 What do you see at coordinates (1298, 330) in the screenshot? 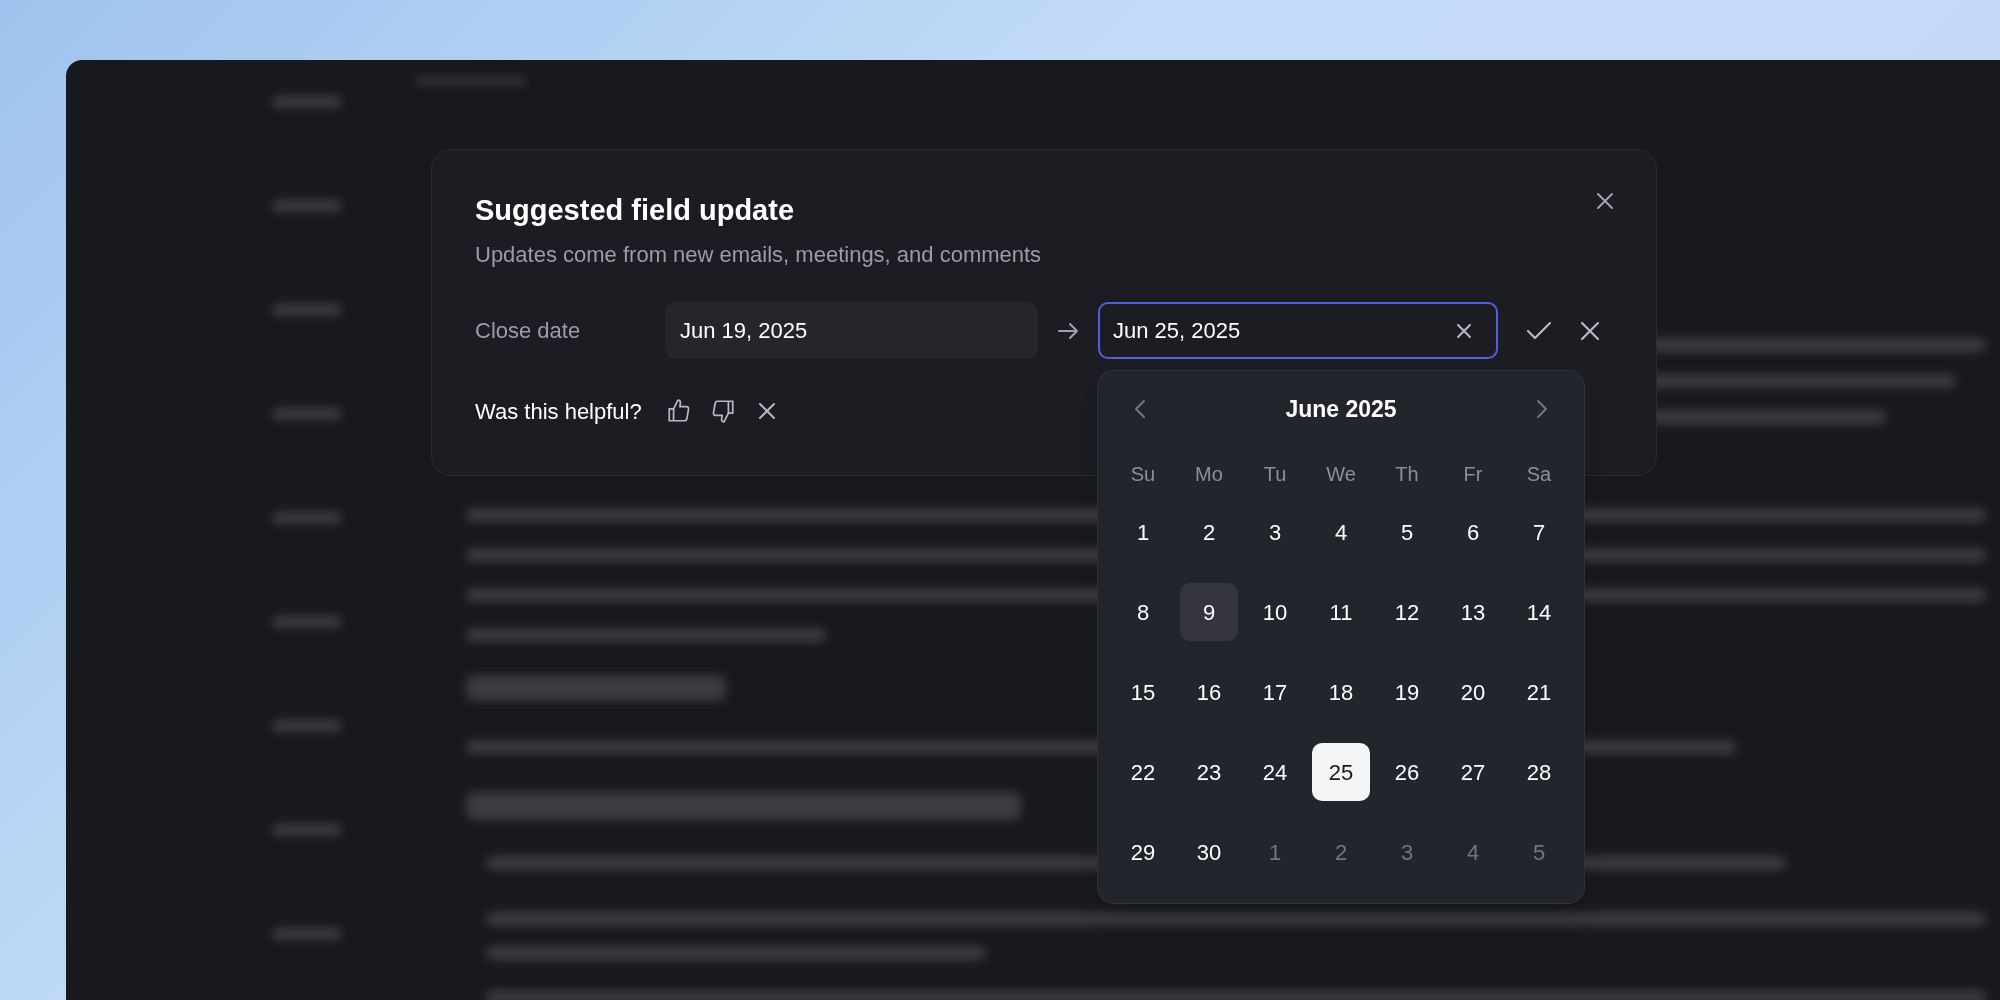
I see `suggested-date-field: Jun 25, 2025` at bounding box center [1298, 330].